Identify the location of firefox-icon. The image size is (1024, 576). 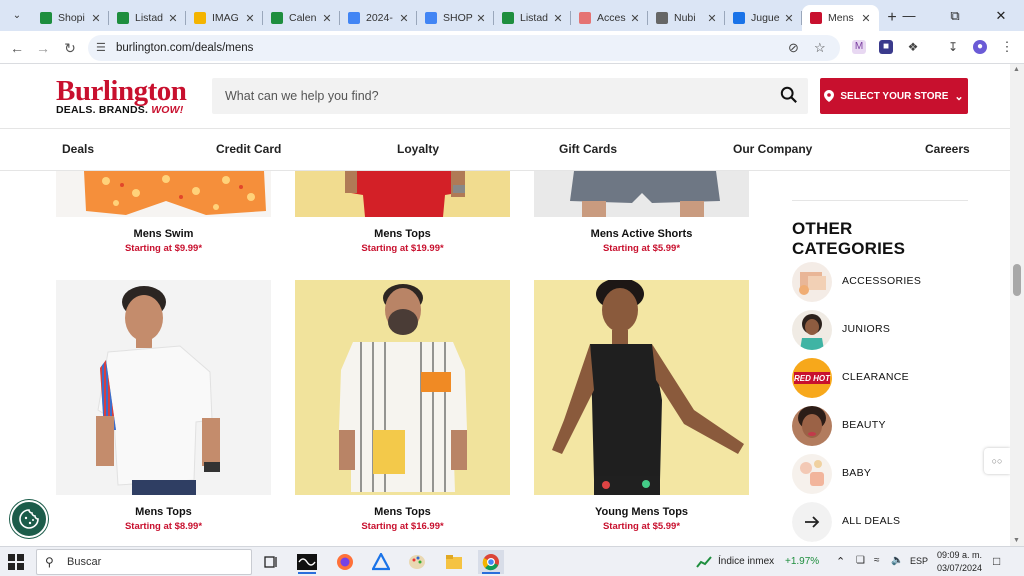
(345, 562).